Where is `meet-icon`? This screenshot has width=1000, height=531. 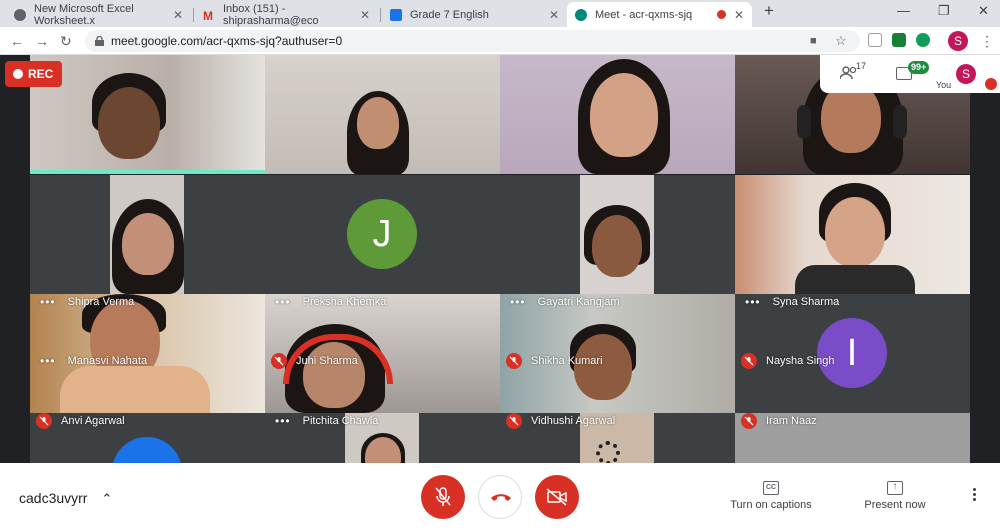 meet-icon is located at coordinates (581, 14).